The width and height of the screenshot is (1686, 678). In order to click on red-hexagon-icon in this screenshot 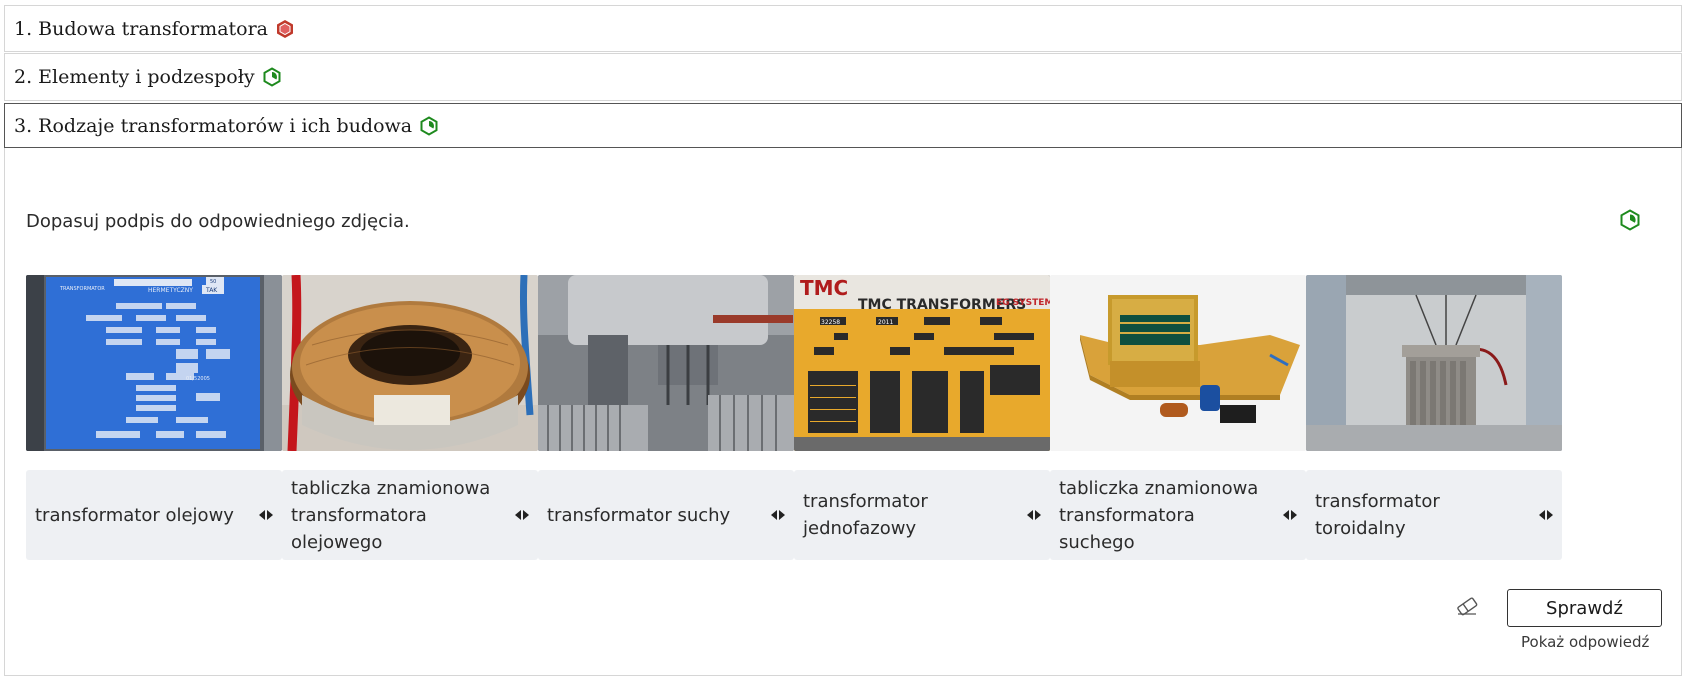, I will do `click(285, 29)`.